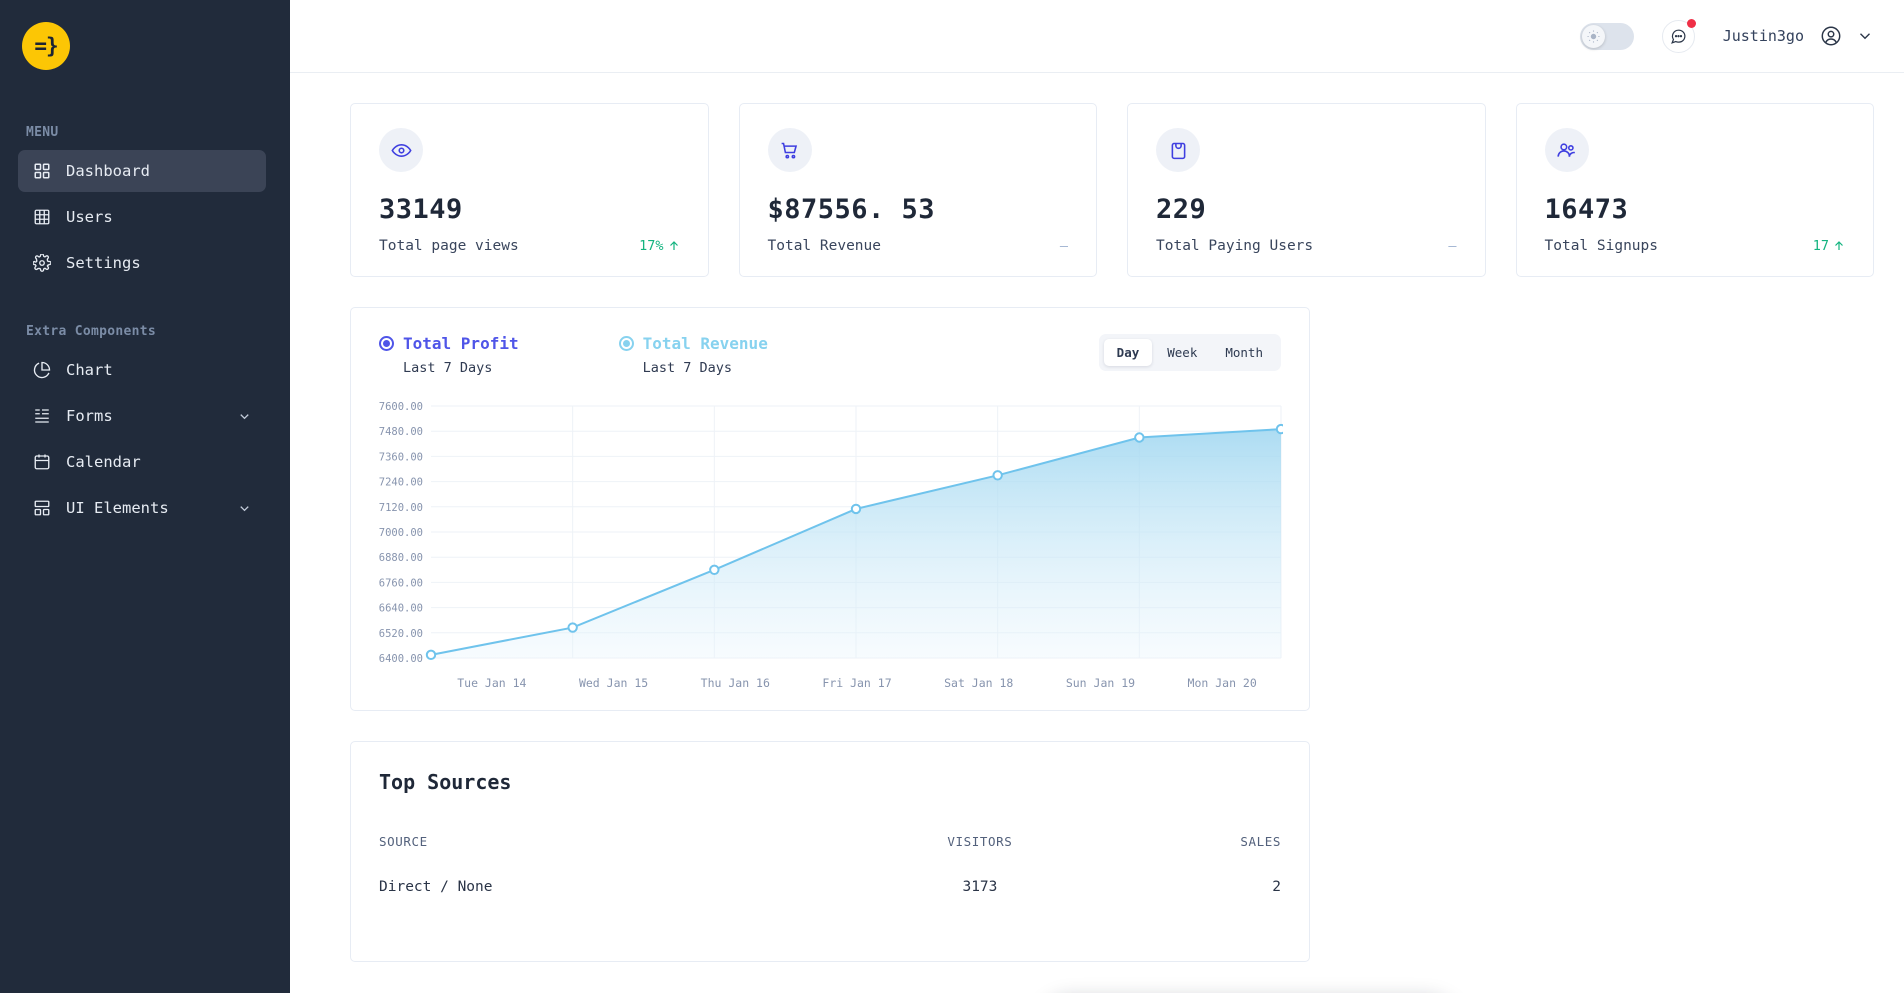 The image size is (1904, 993). I want to click on sidebar-item-label: Forms, so click(89, 416).